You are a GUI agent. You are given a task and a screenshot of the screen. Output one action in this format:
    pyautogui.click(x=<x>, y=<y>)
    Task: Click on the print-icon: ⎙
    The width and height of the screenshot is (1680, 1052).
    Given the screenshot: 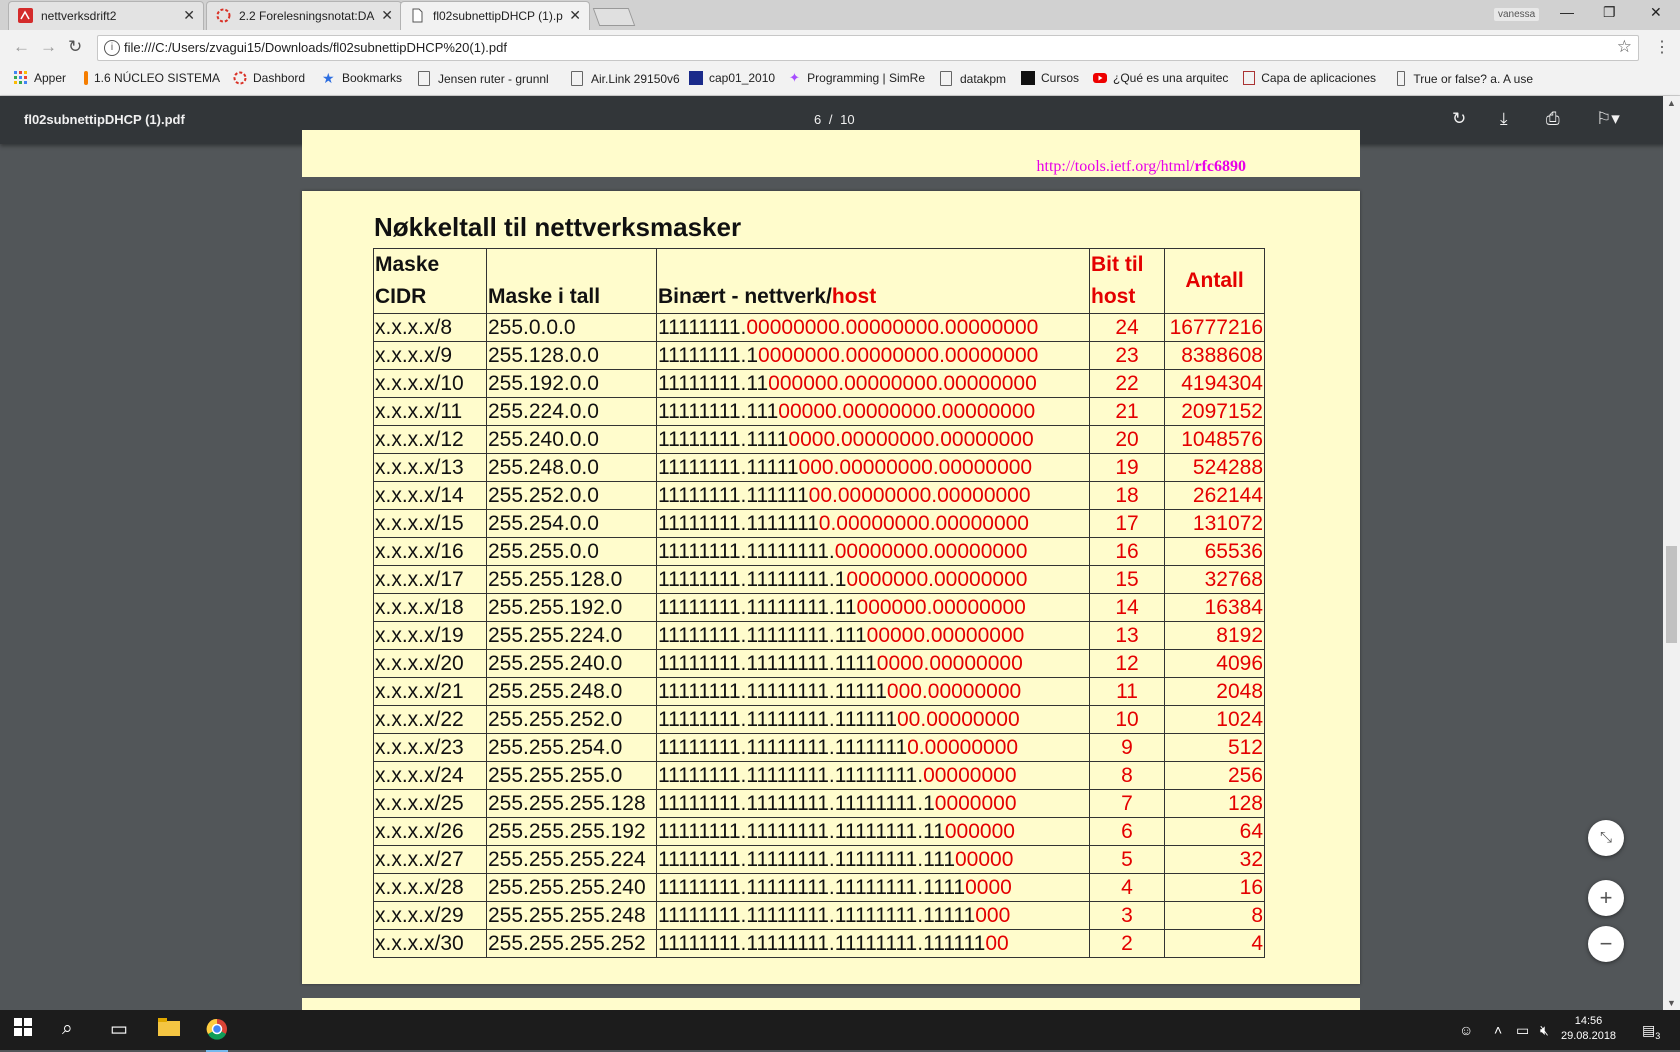 What is the action you would take?
    pyautogui.click(x=1553, y=119)
    